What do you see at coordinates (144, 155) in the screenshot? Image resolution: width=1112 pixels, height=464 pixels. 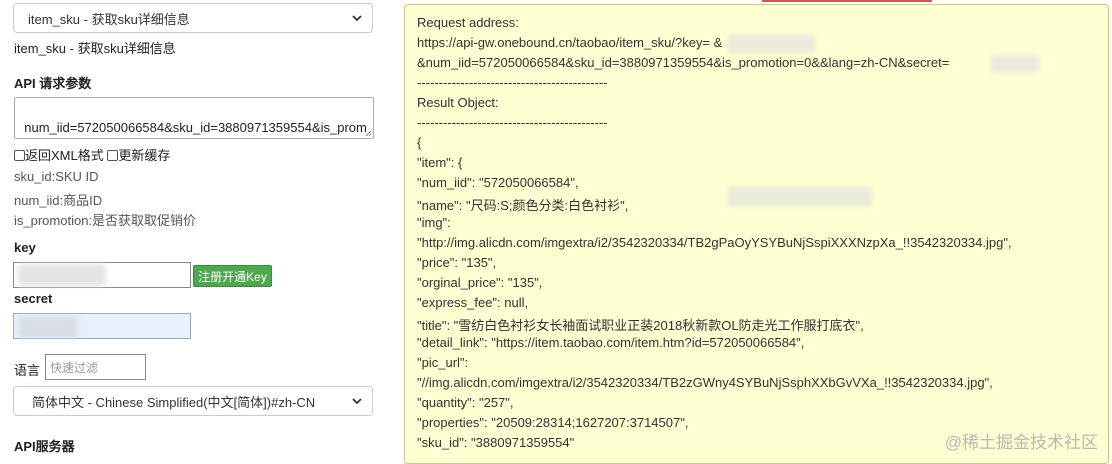 I see `update-cache-label: 更新缓存` at bounding box center [144, 155].